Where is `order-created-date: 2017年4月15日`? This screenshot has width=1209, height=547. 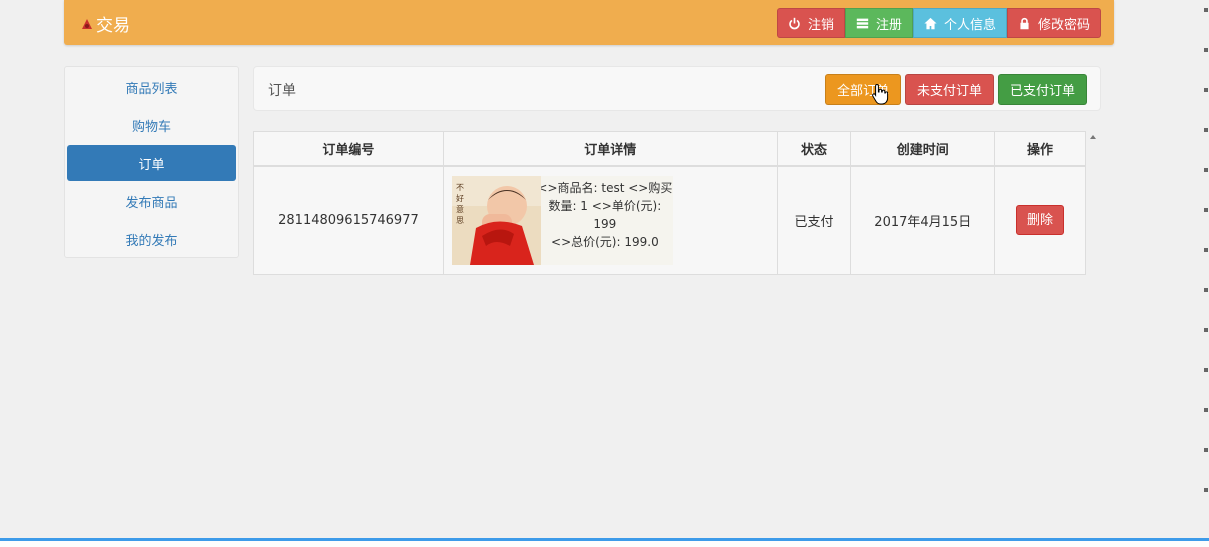
order-created-date: 2017年4月15日 is located at coordinates (923, 220).